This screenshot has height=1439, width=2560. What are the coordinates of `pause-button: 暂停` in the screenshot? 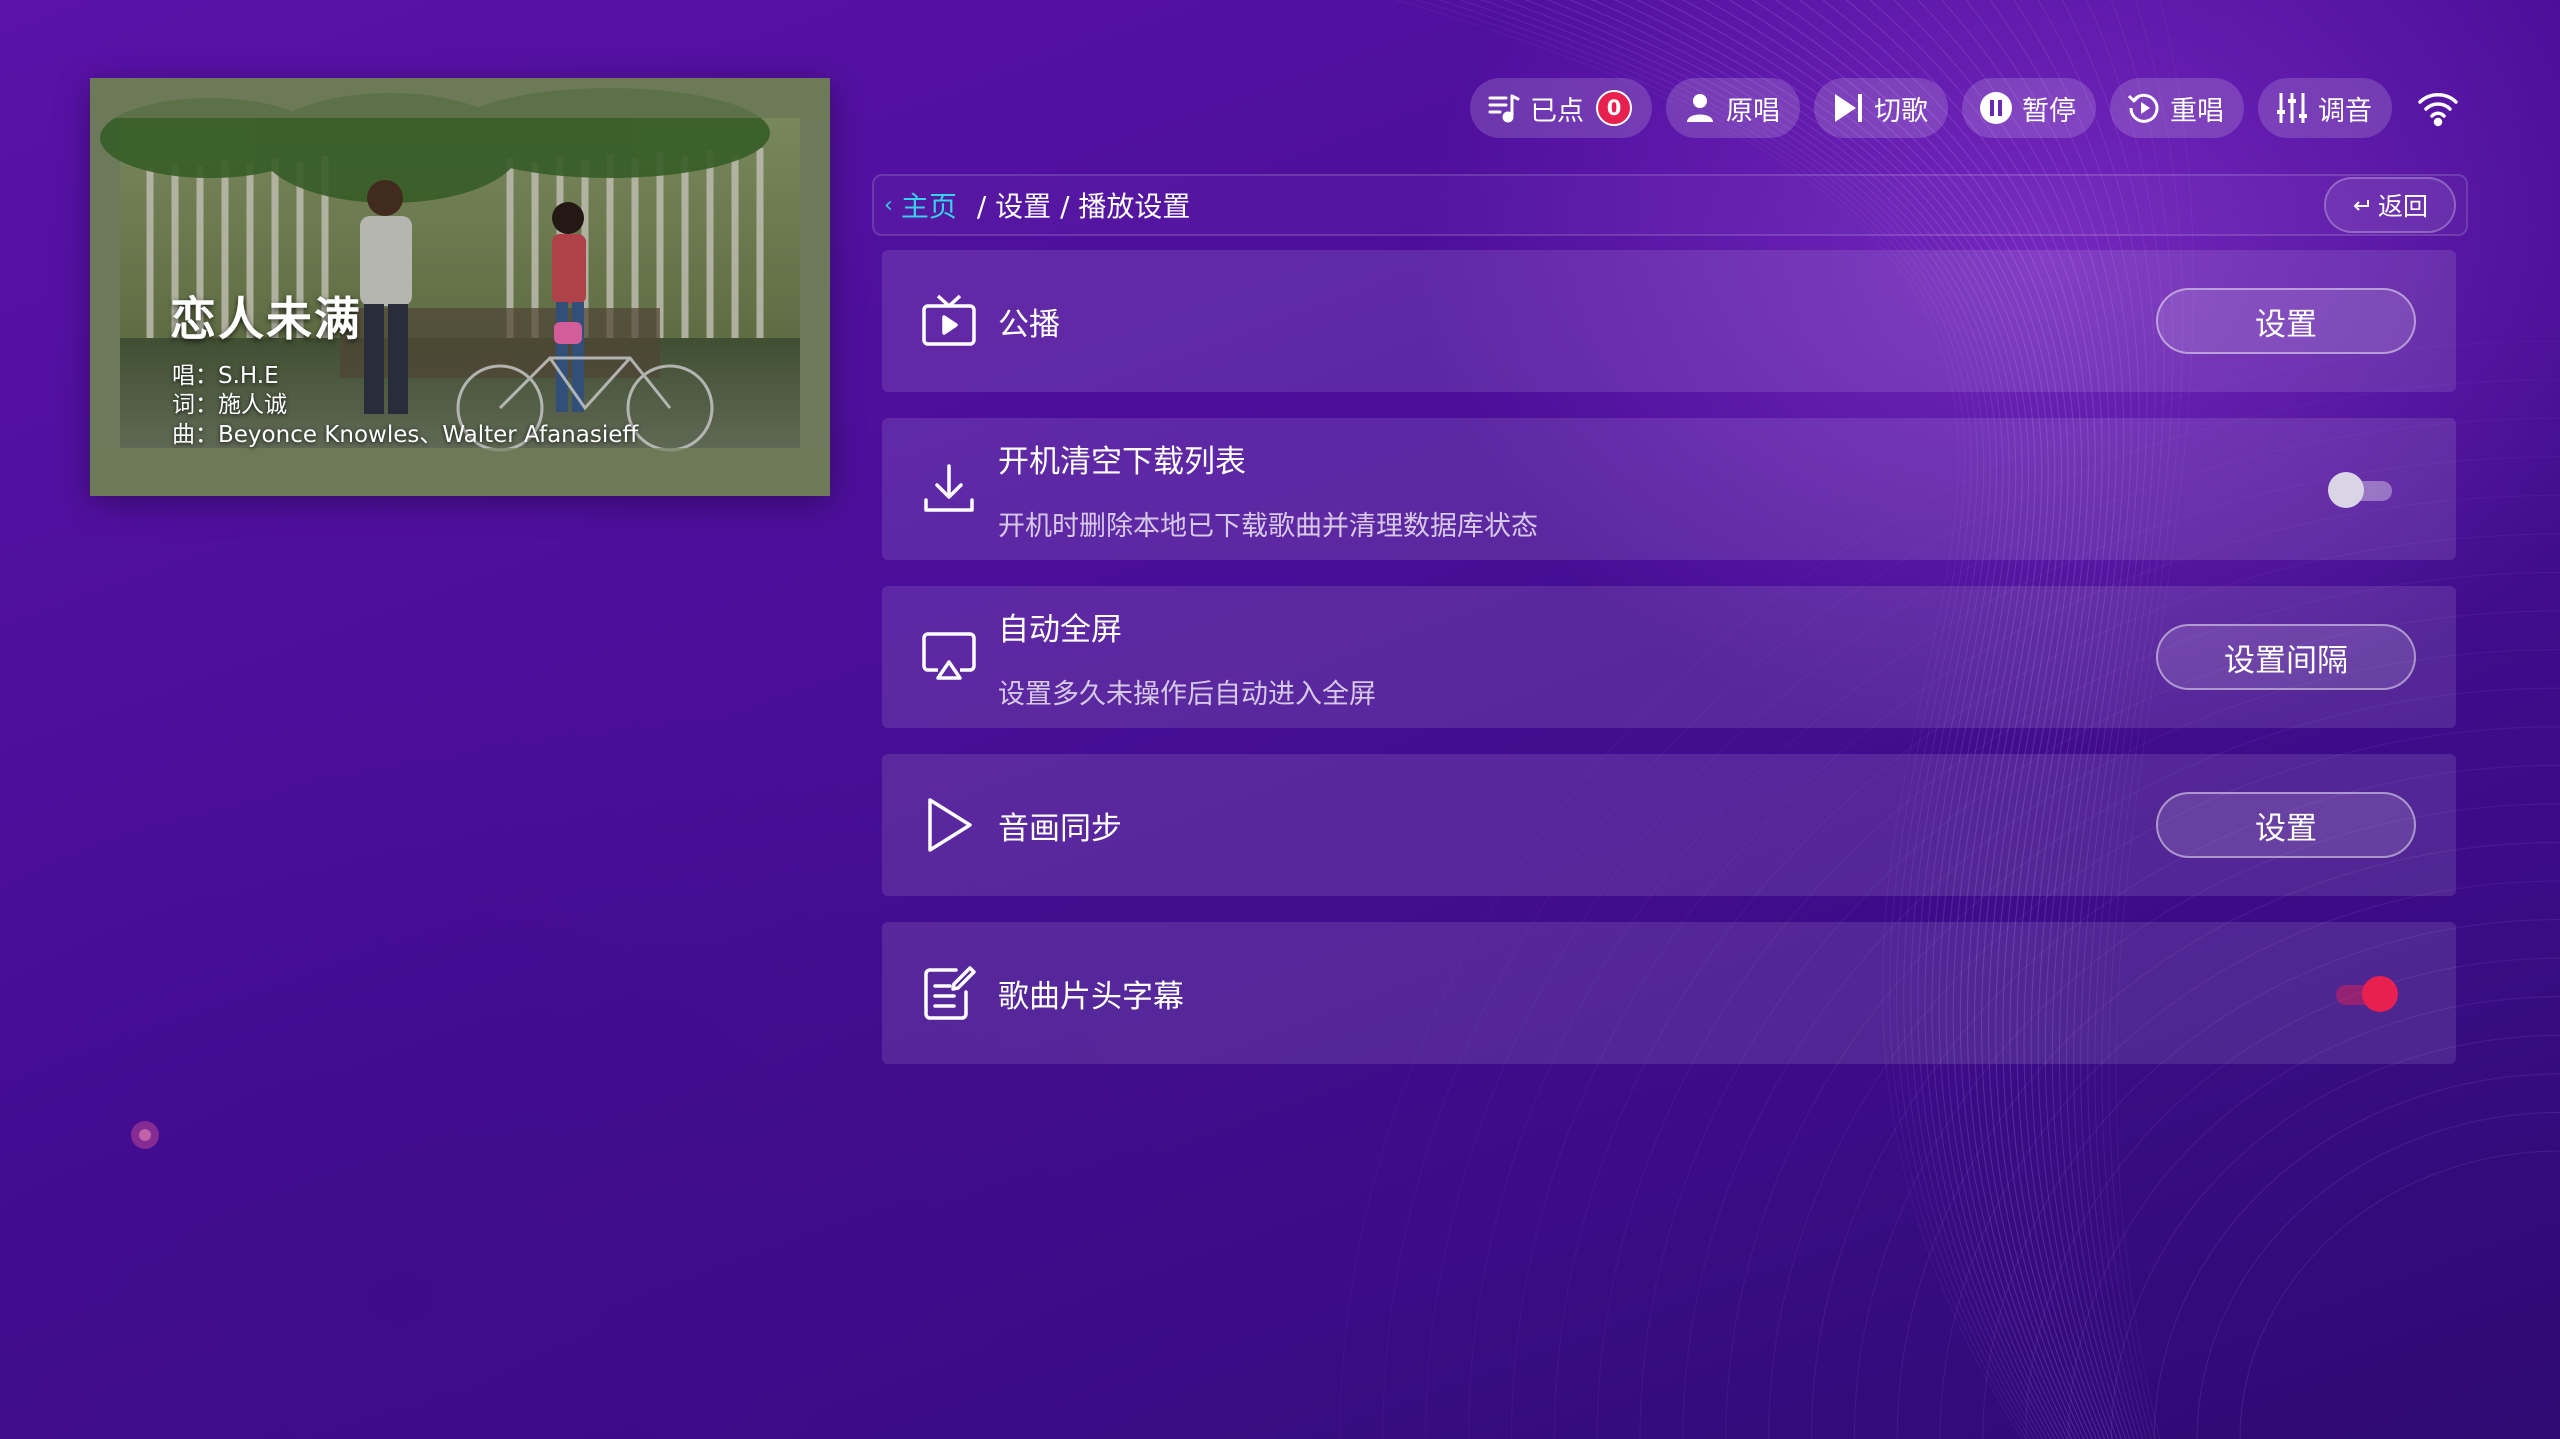 It's located at (2029, 108).